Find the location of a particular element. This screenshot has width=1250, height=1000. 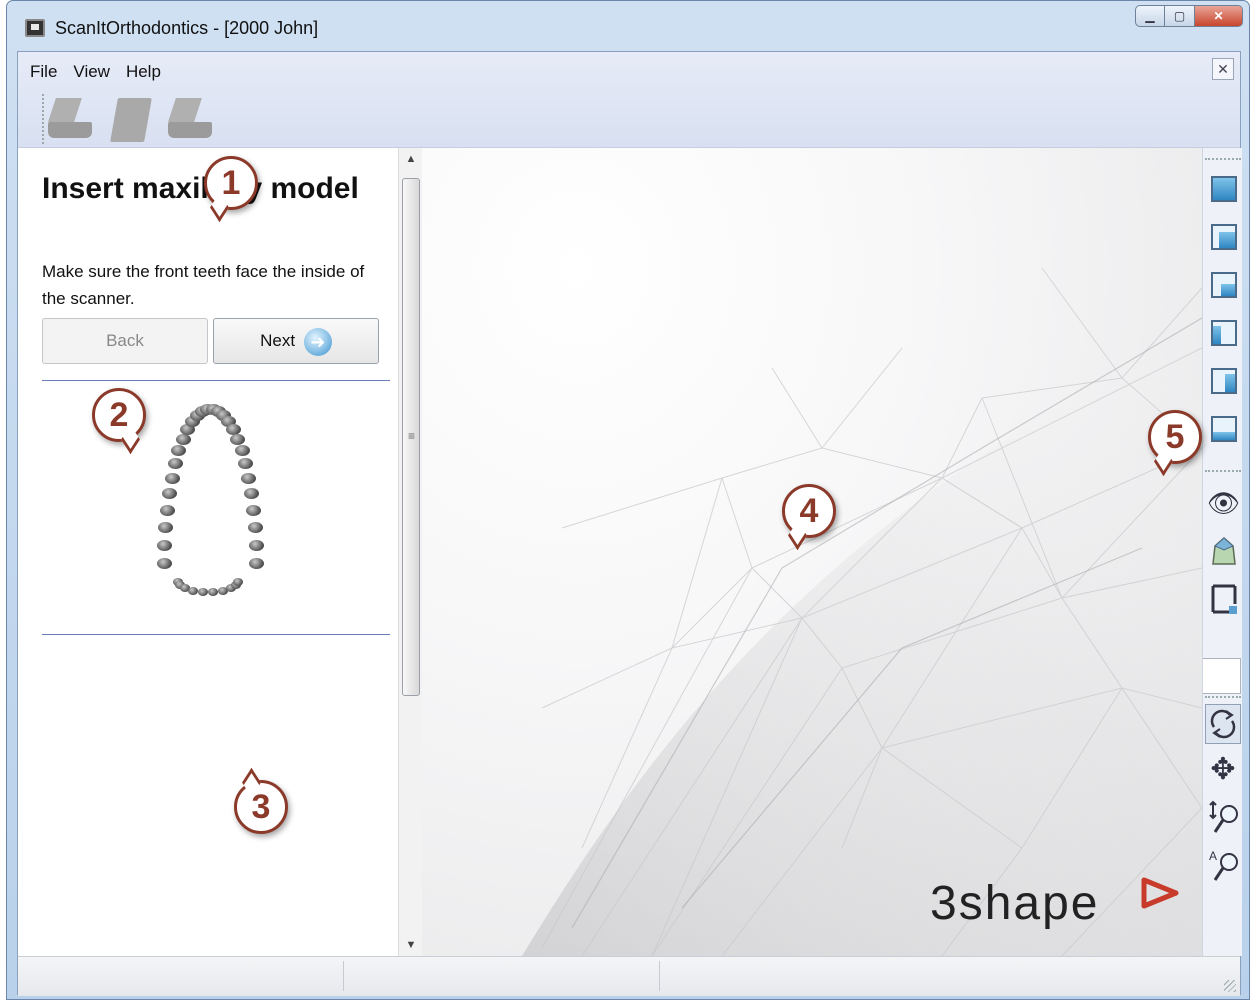

next-button: Next ➜ is located at coordinates (296, 341).